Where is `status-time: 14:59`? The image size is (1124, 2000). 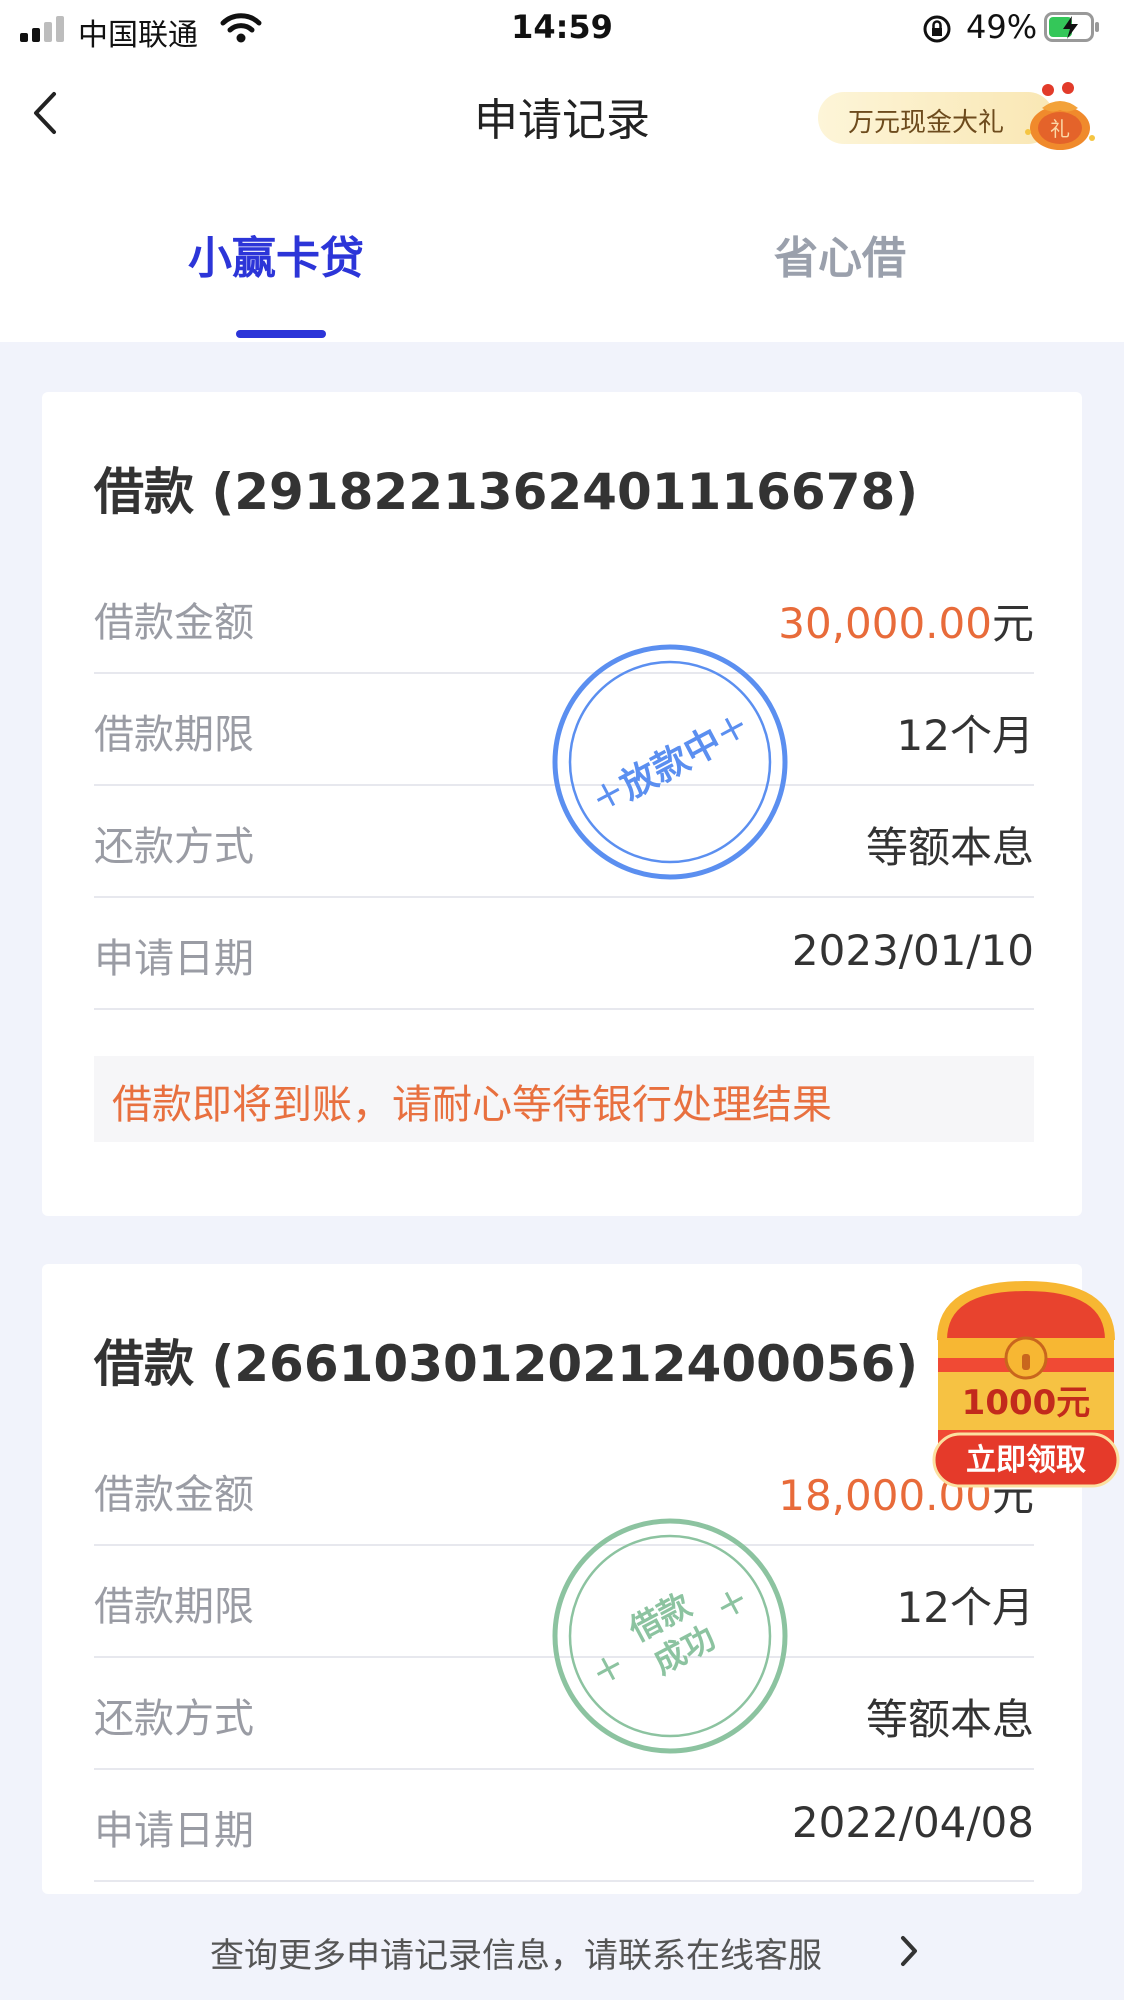
status-time: 14:59 is located at coordinates (562, 27).